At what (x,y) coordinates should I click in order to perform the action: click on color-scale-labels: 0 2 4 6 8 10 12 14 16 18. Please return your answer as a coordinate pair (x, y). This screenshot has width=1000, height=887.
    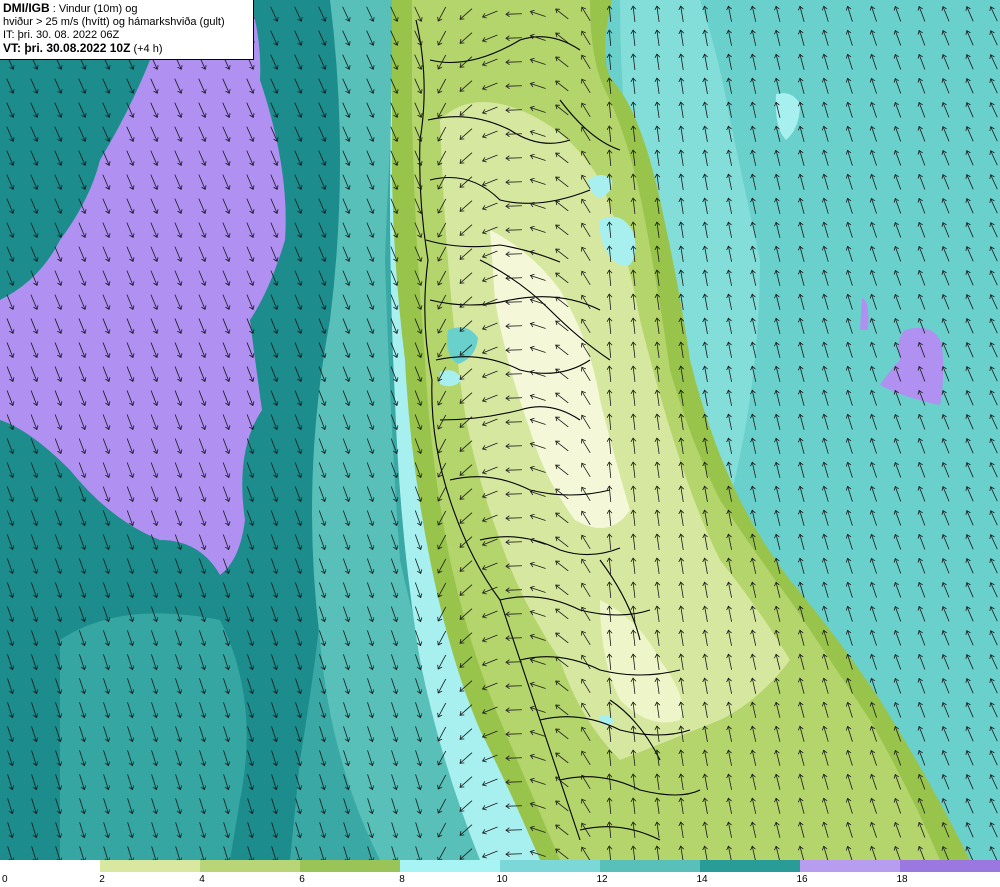
    Looking at the image, I should click on (500, 879).